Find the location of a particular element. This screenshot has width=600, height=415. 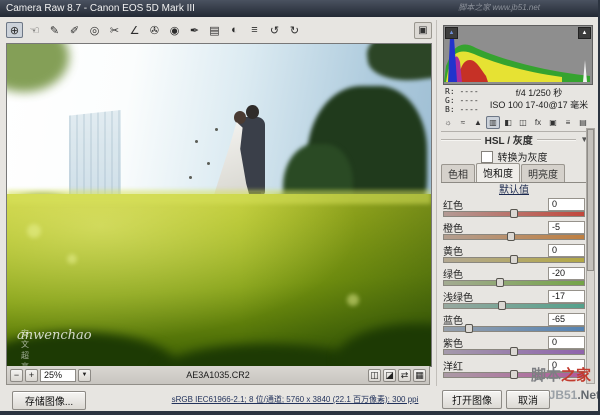

rotate-right-icon: ↻ is located at coordinates (294, 30).